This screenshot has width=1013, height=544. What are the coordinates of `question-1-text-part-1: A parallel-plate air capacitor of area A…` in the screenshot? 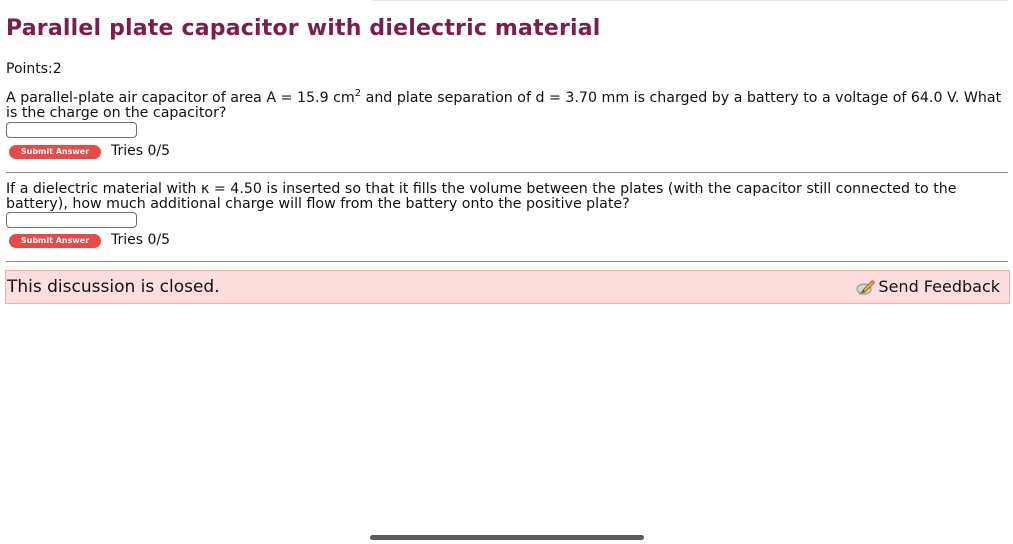 It's located at (180, 98).